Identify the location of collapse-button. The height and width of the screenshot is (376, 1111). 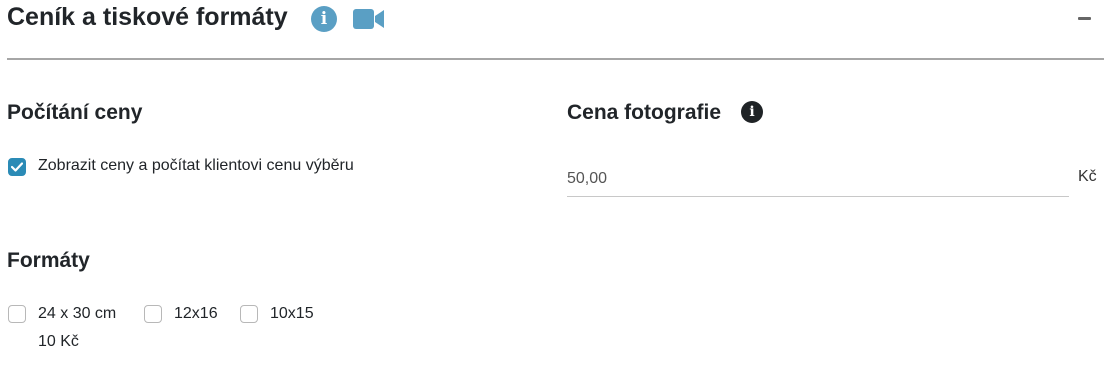
(1086, 18).